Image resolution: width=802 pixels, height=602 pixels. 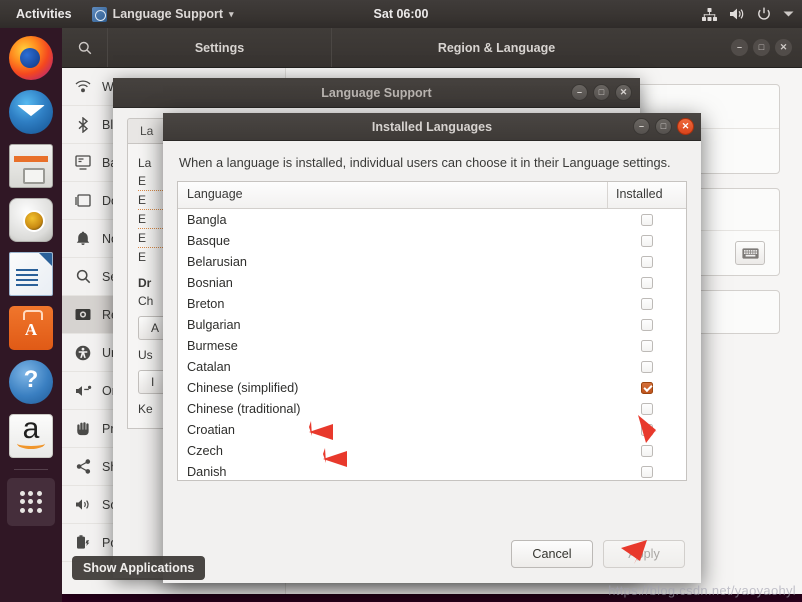 I want to click on dock-item-help, so click(x=31, y=382).